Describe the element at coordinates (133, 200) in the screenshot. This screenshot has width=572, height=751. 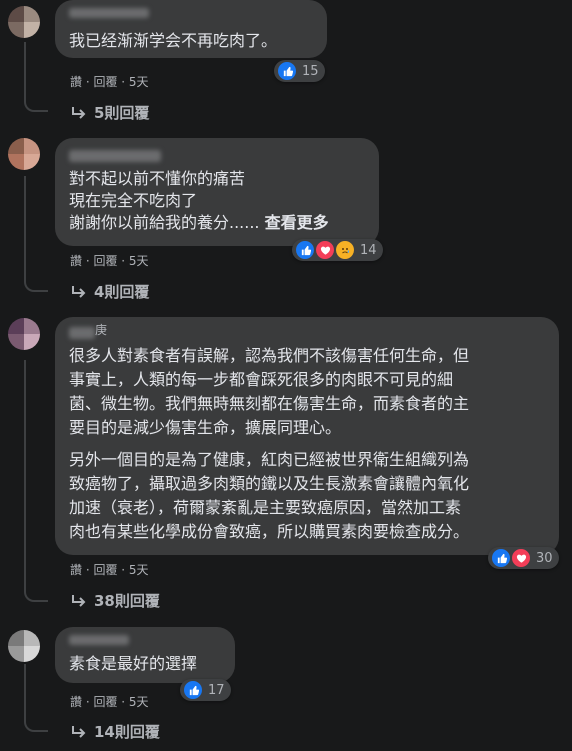
I see `comment-line: 現在完全不吃肉了` at that location.